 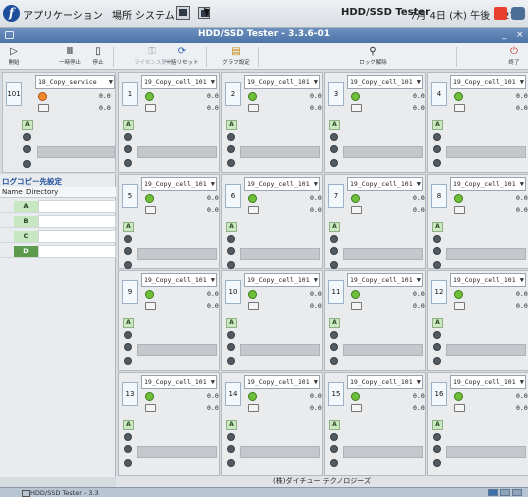 I want to click on window-titlebar: HDD/SSD Tester - 3.3.6-01 _ ×, so click(x=264, y=35).